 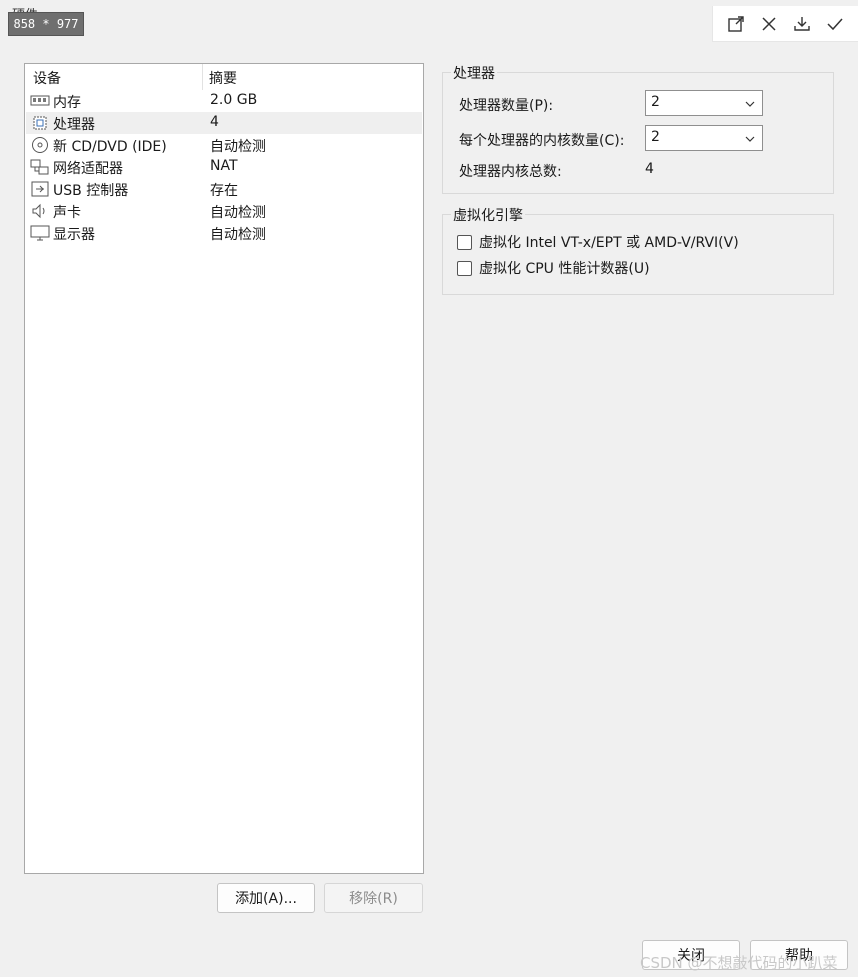 I want to click on device-name: 声卡, so click(x=67, y=213).